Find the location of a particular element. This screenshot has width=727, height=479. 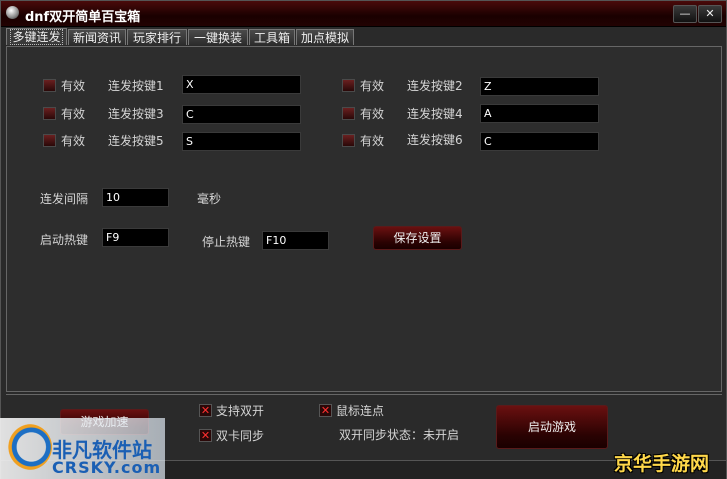

stop-hotkey-input: F10 is located at coordinates (295, 240).